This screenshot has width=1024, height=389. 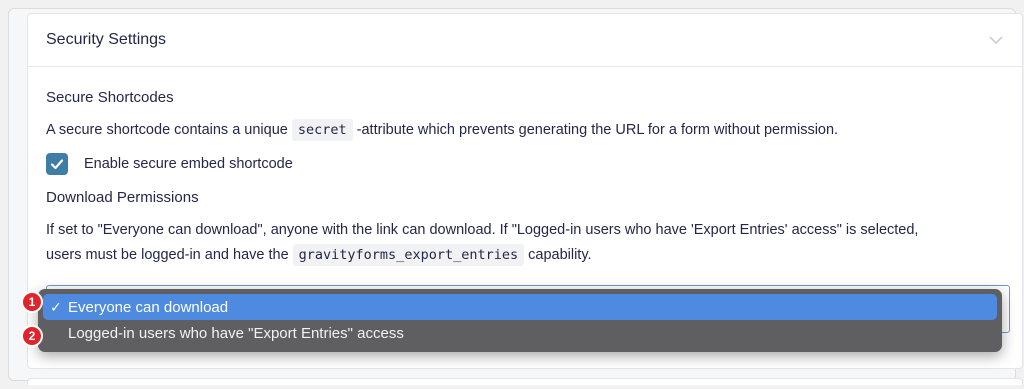 I want to click on checkmark-icon: ✓, so click(x=56, y=306).